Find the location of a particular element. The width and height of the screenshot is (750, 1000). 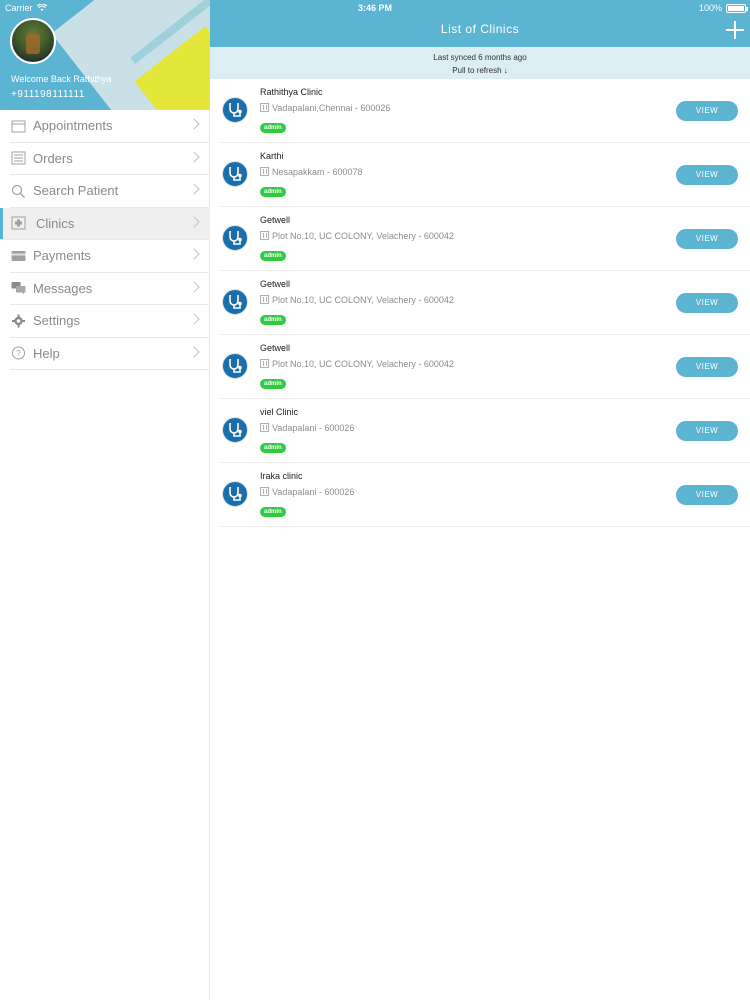

sidebar-item-search-patient: Search Patient is located at coordinates (110, 191).